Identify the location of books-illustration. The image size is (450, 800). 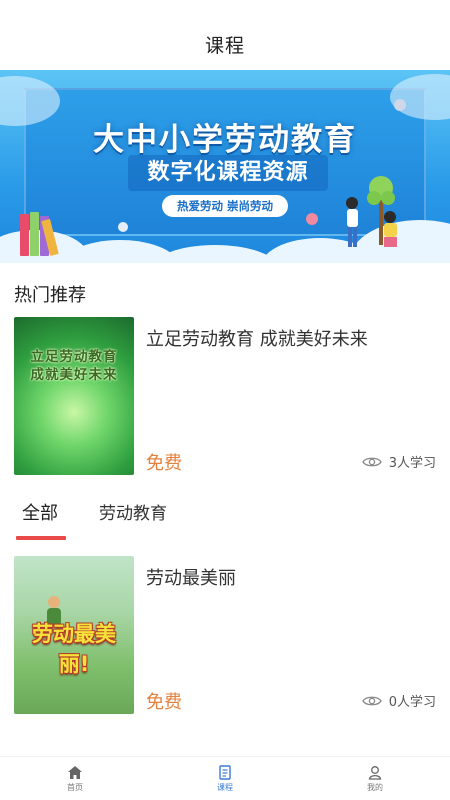
(42, 233).